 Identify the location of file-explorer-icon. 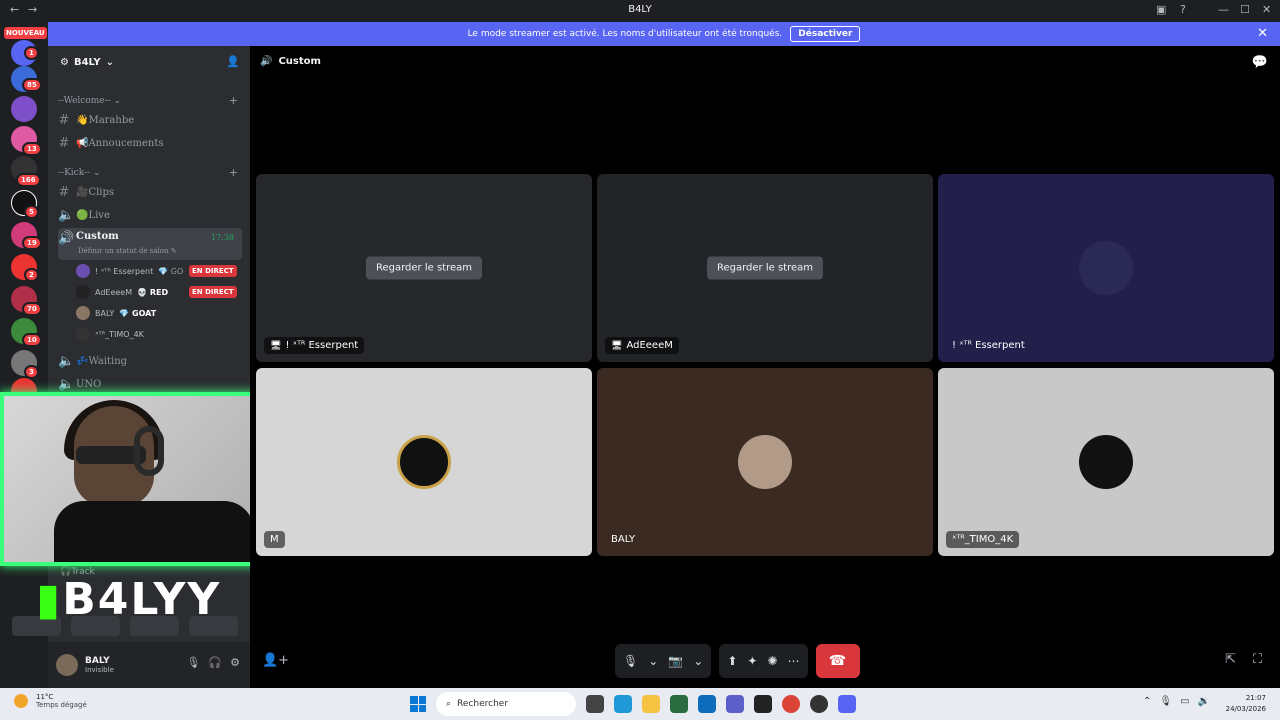
(651, 704).